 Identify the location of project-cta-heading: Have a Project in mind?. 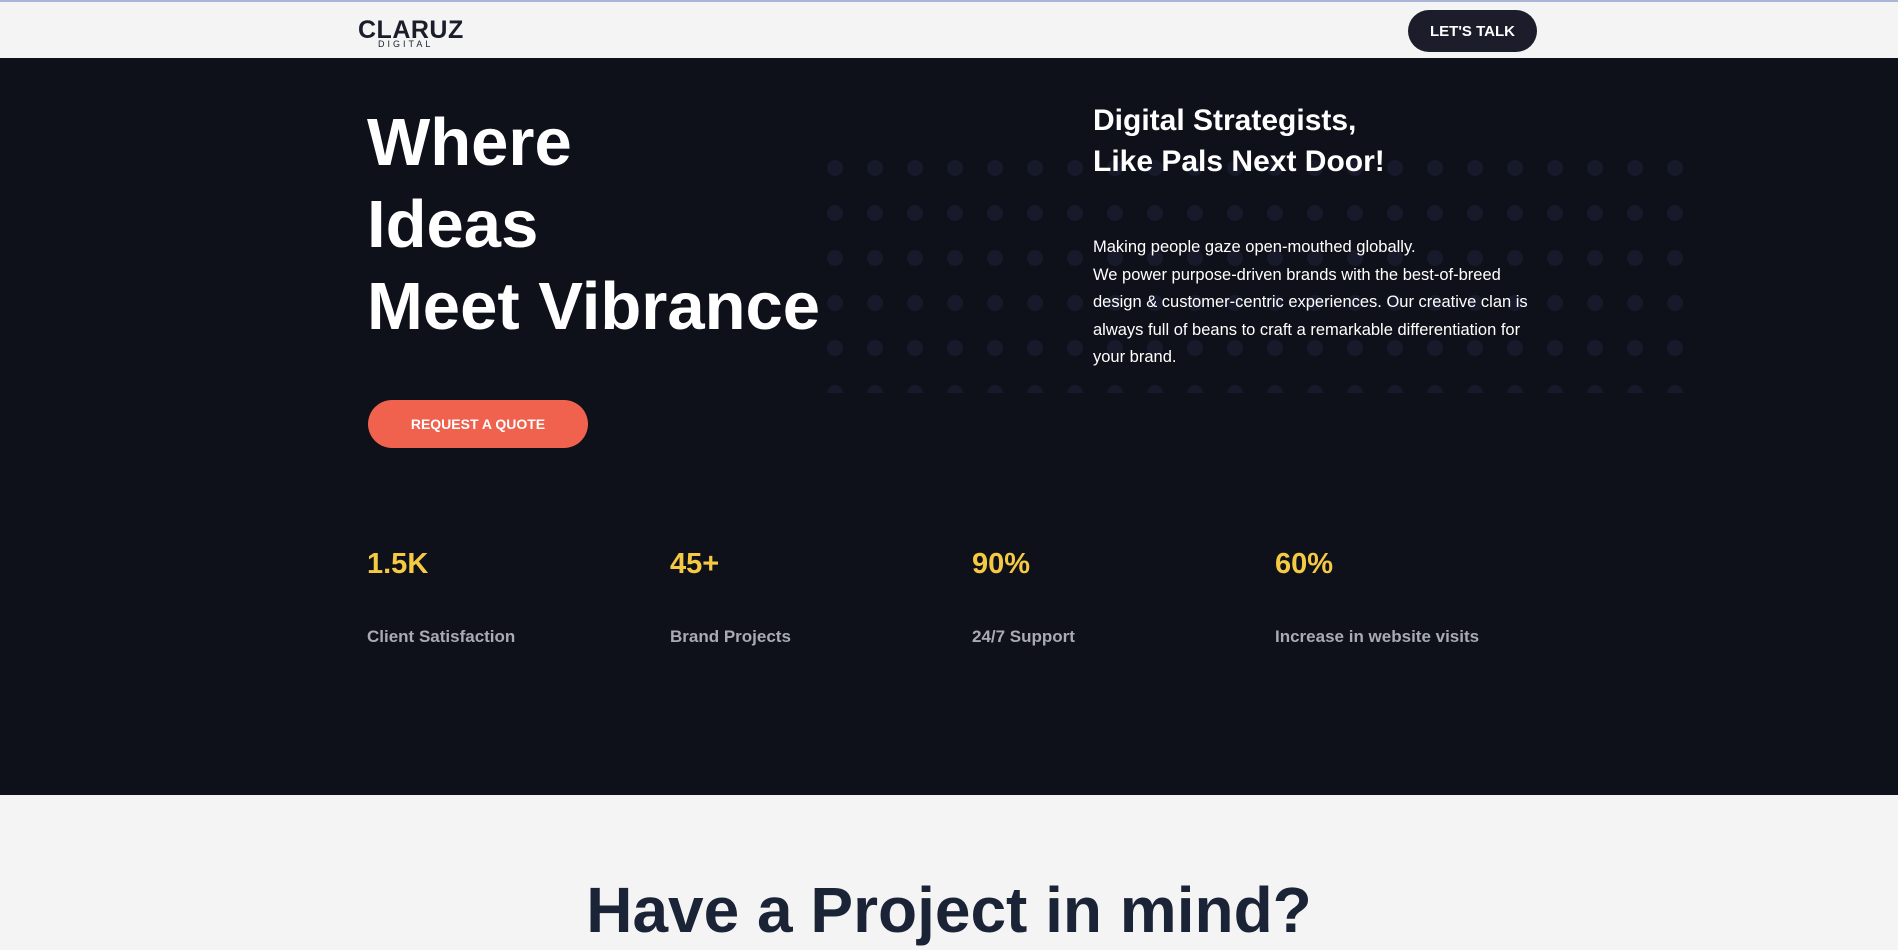
(949, 910).